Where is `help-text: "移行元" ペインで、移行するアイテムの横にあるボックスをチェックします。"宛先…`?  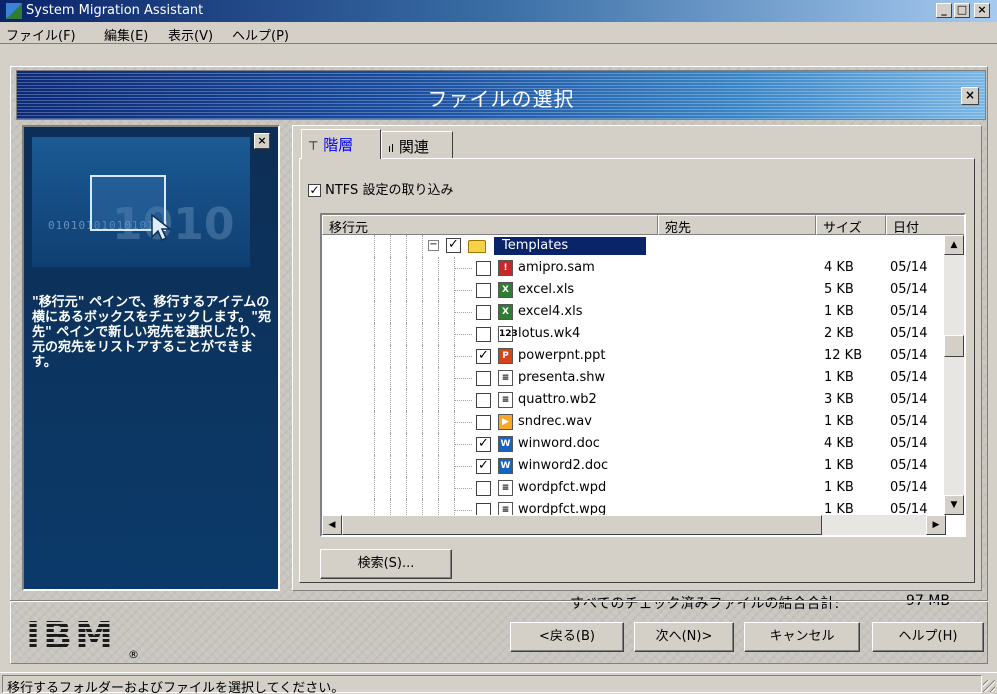
help-text: "移行元" ペインで、移行するアイテムの横にあるボックスをチェックします。"宛先… is located at coordinates (152, 332).